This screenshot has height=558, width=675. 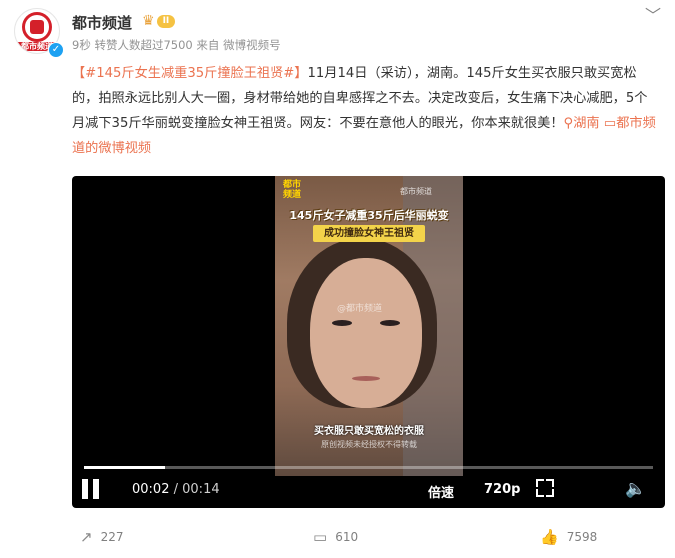 I want to click on member-badge: ♛ II, so click(x=159, y=21).